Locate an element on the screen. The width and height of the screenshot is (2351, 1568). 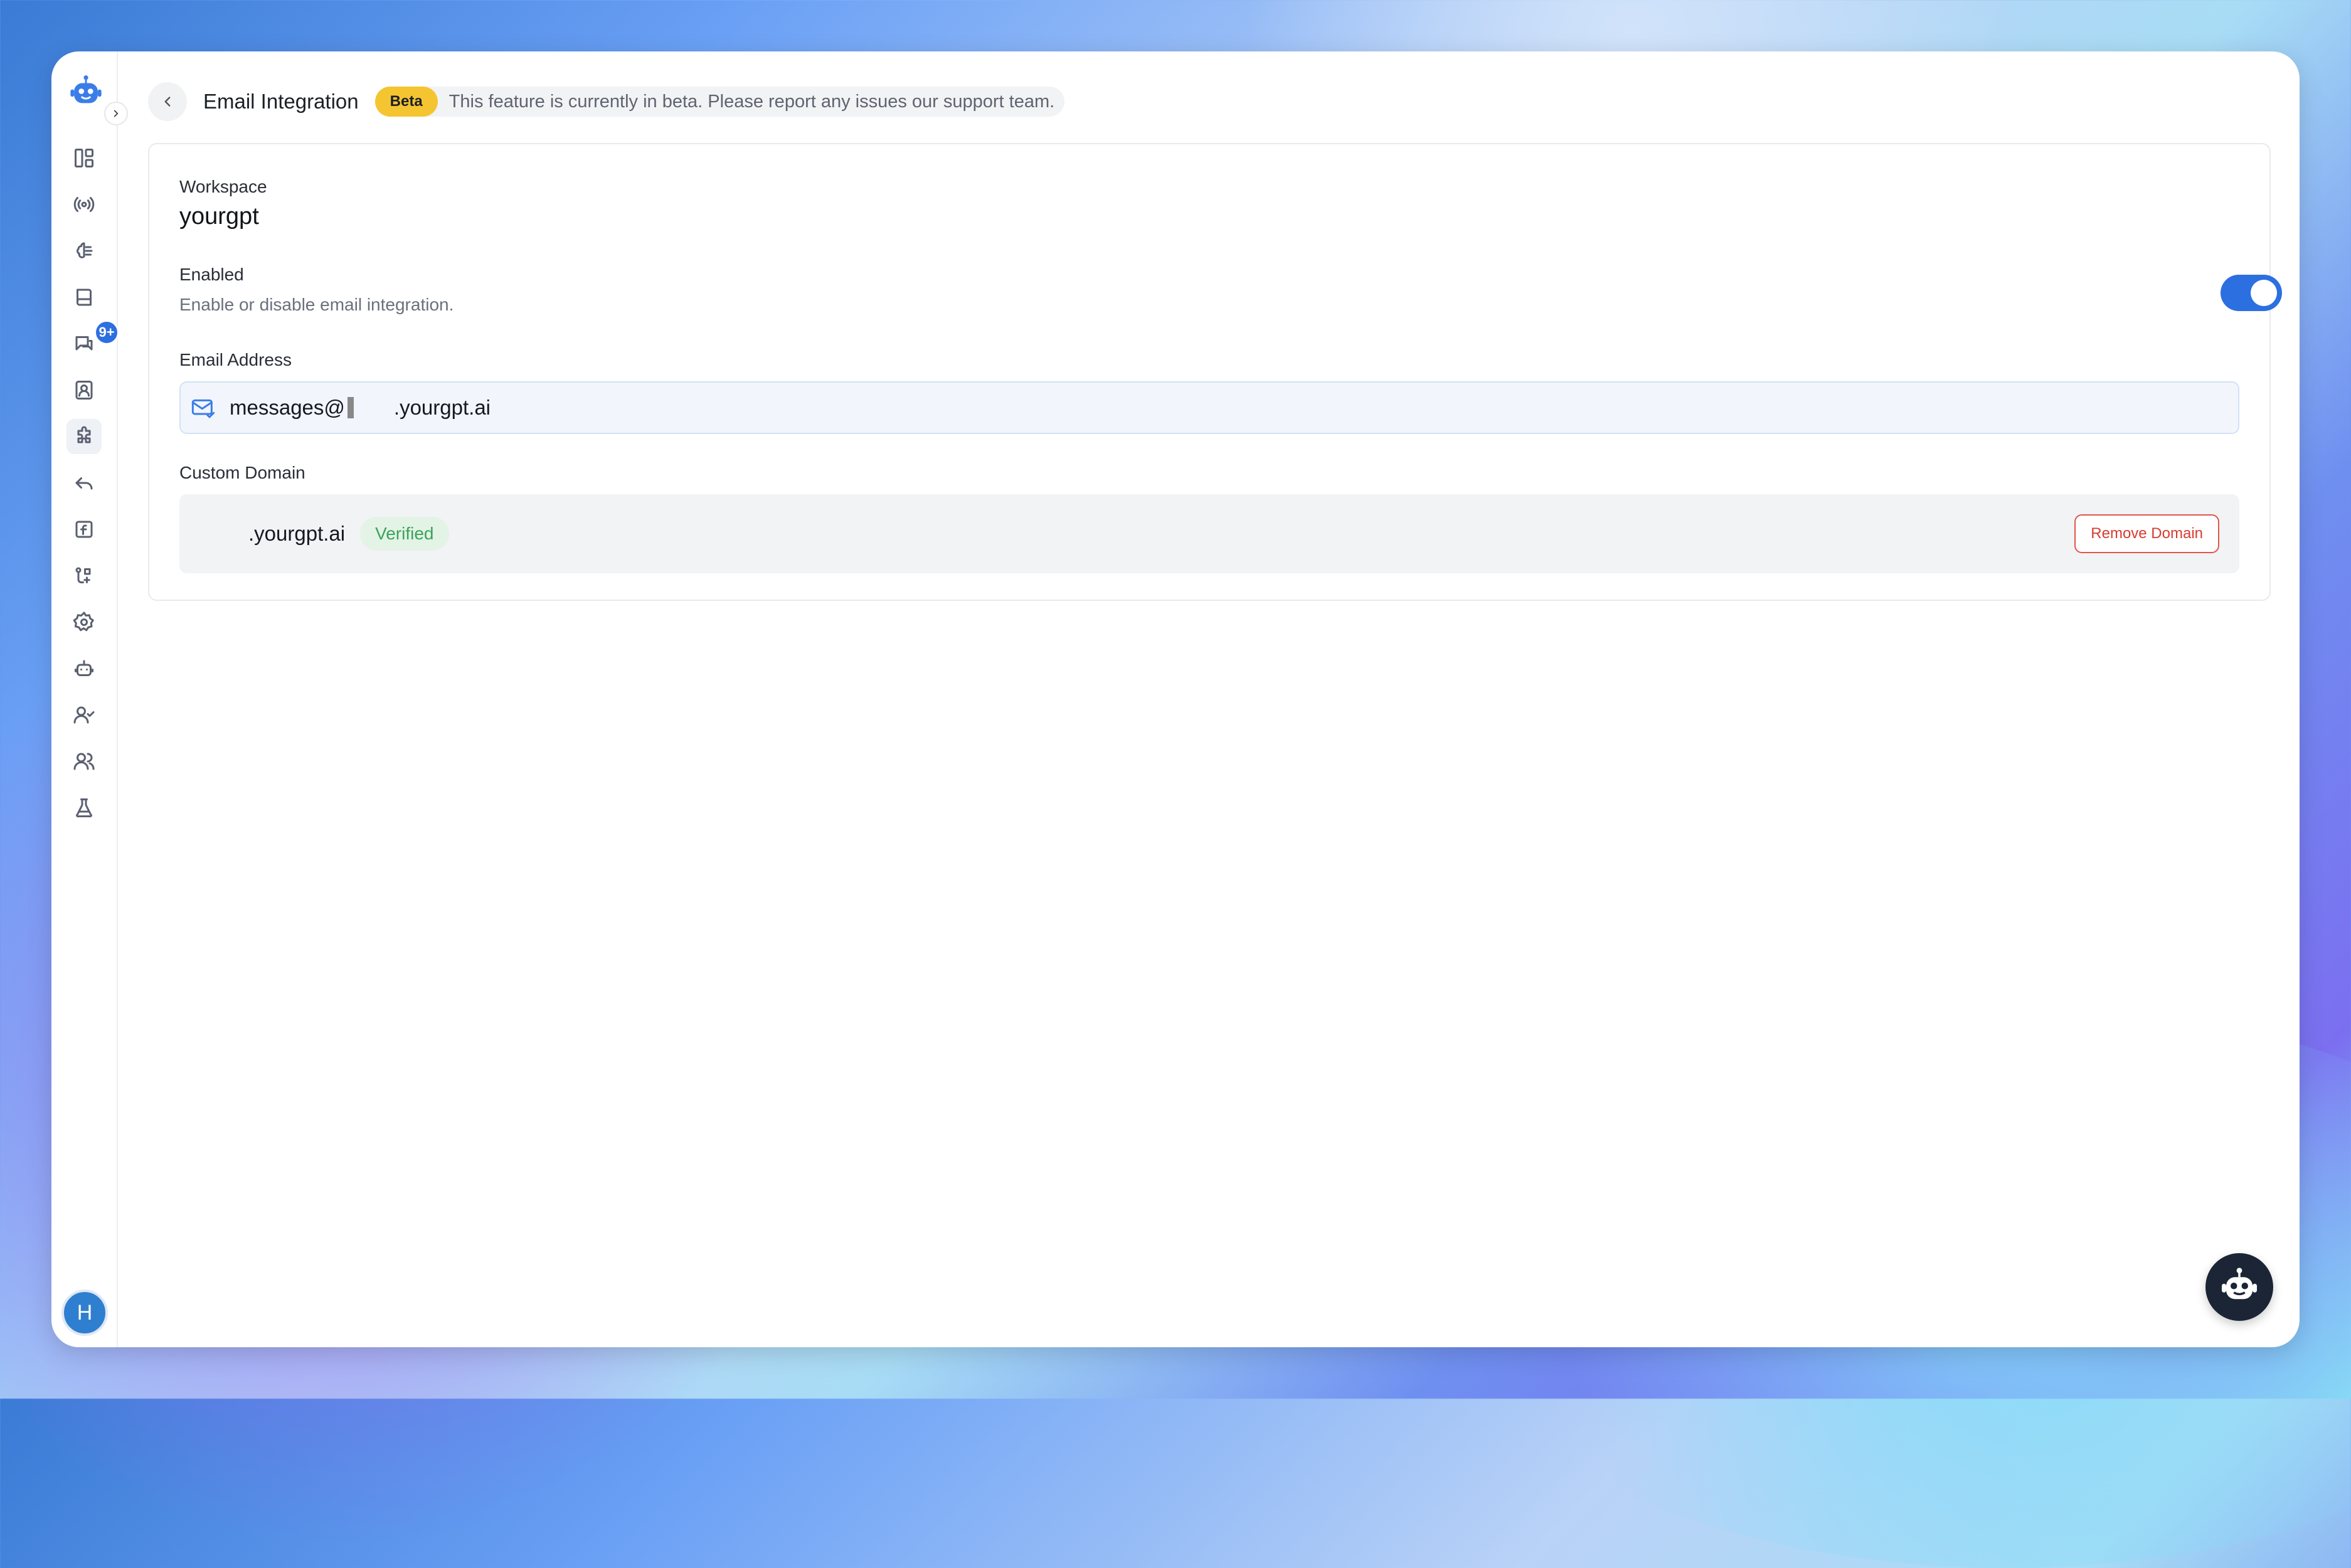
user-check-icon is located at coordinates (84, 715).